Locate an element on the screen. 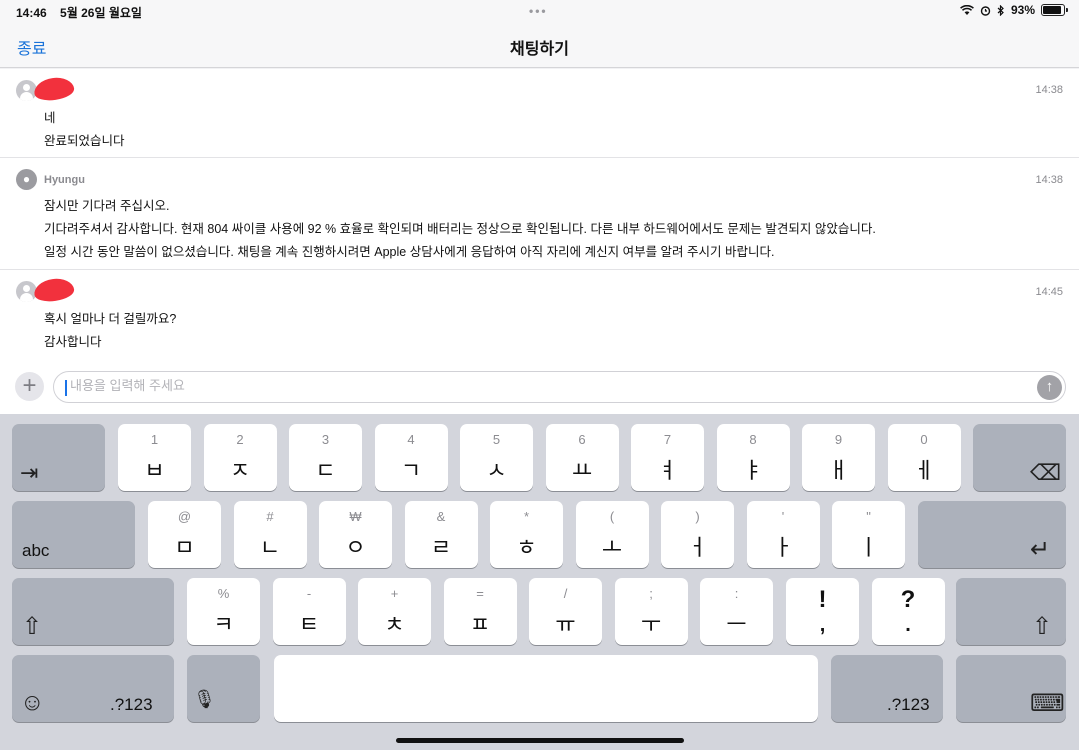 This screenshot has height=750, width=1079. key-ㄷ: 3ㄷ is located at coordinates (325, 457).